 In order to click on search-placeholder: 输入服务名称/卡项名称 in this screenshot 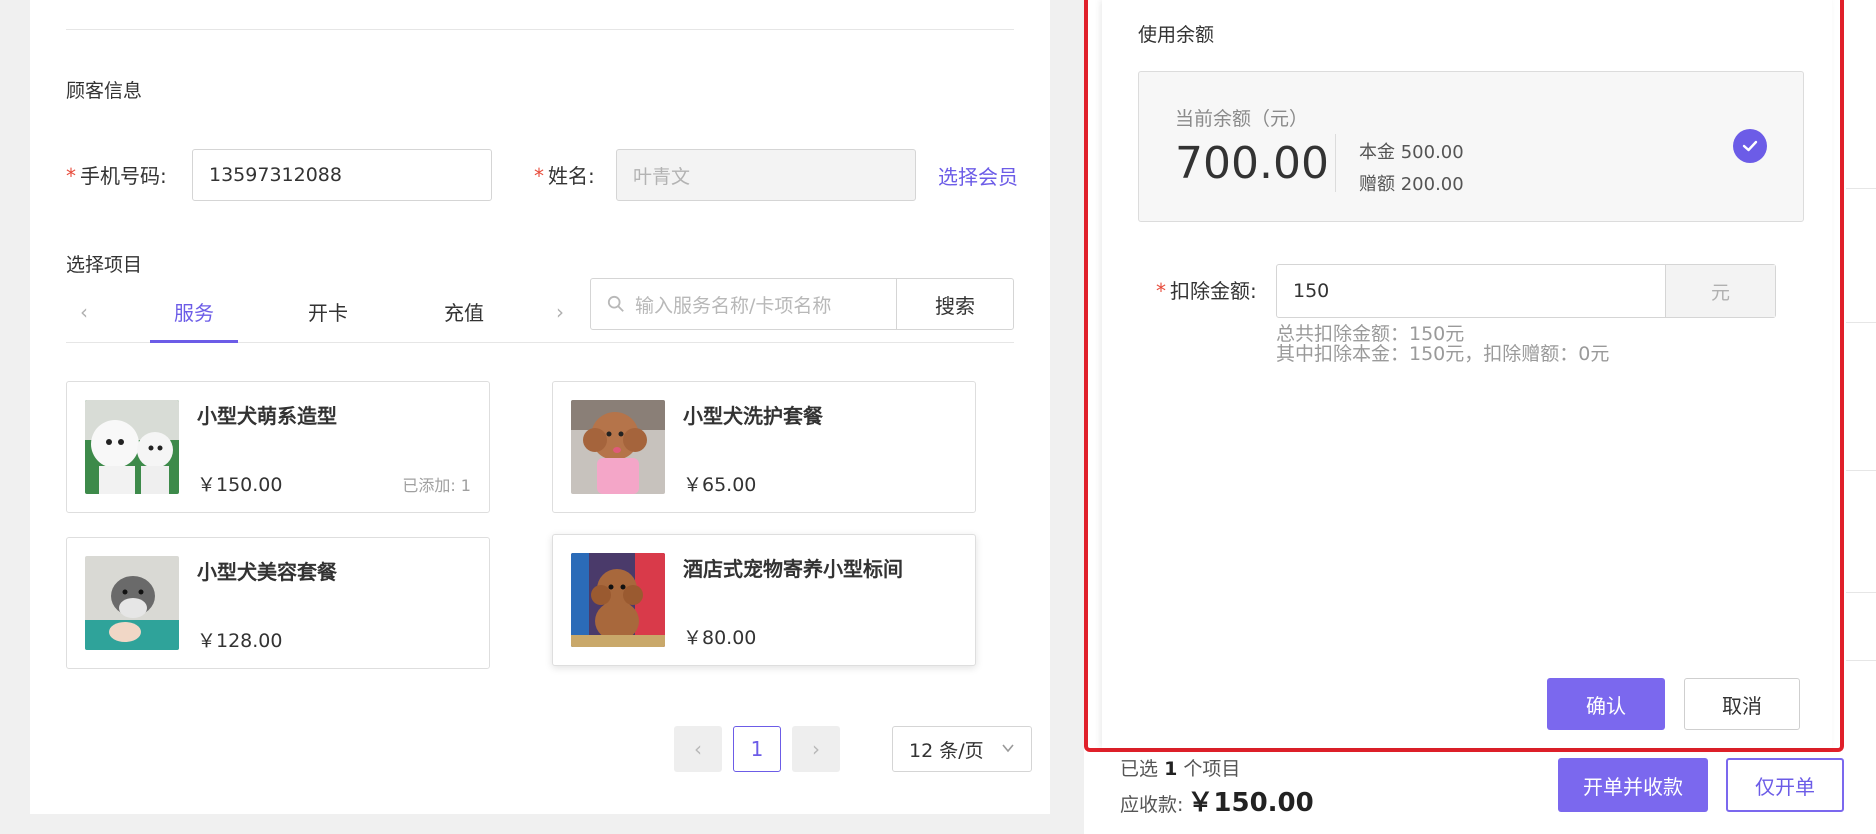, I will do `click(733, 305)`.